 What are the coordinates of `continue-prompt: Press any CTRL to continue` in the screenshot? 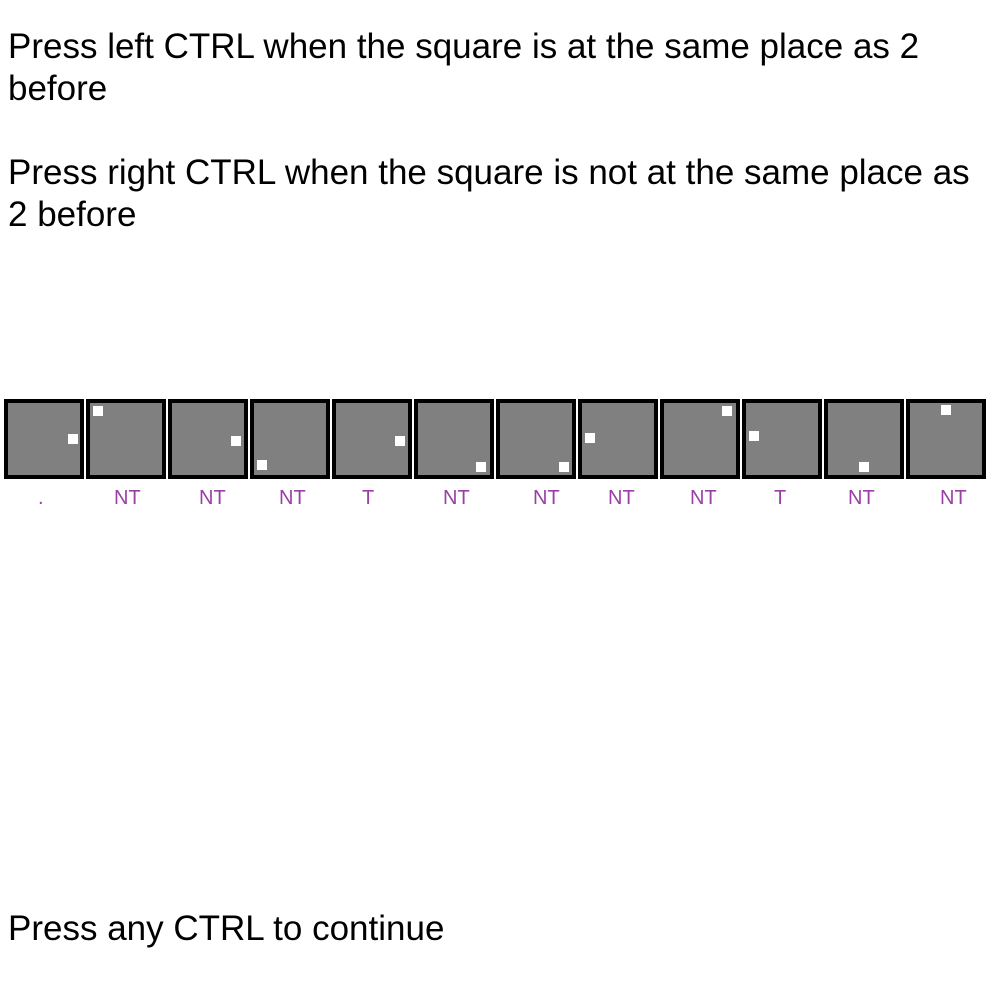 It's located at (226, 928).